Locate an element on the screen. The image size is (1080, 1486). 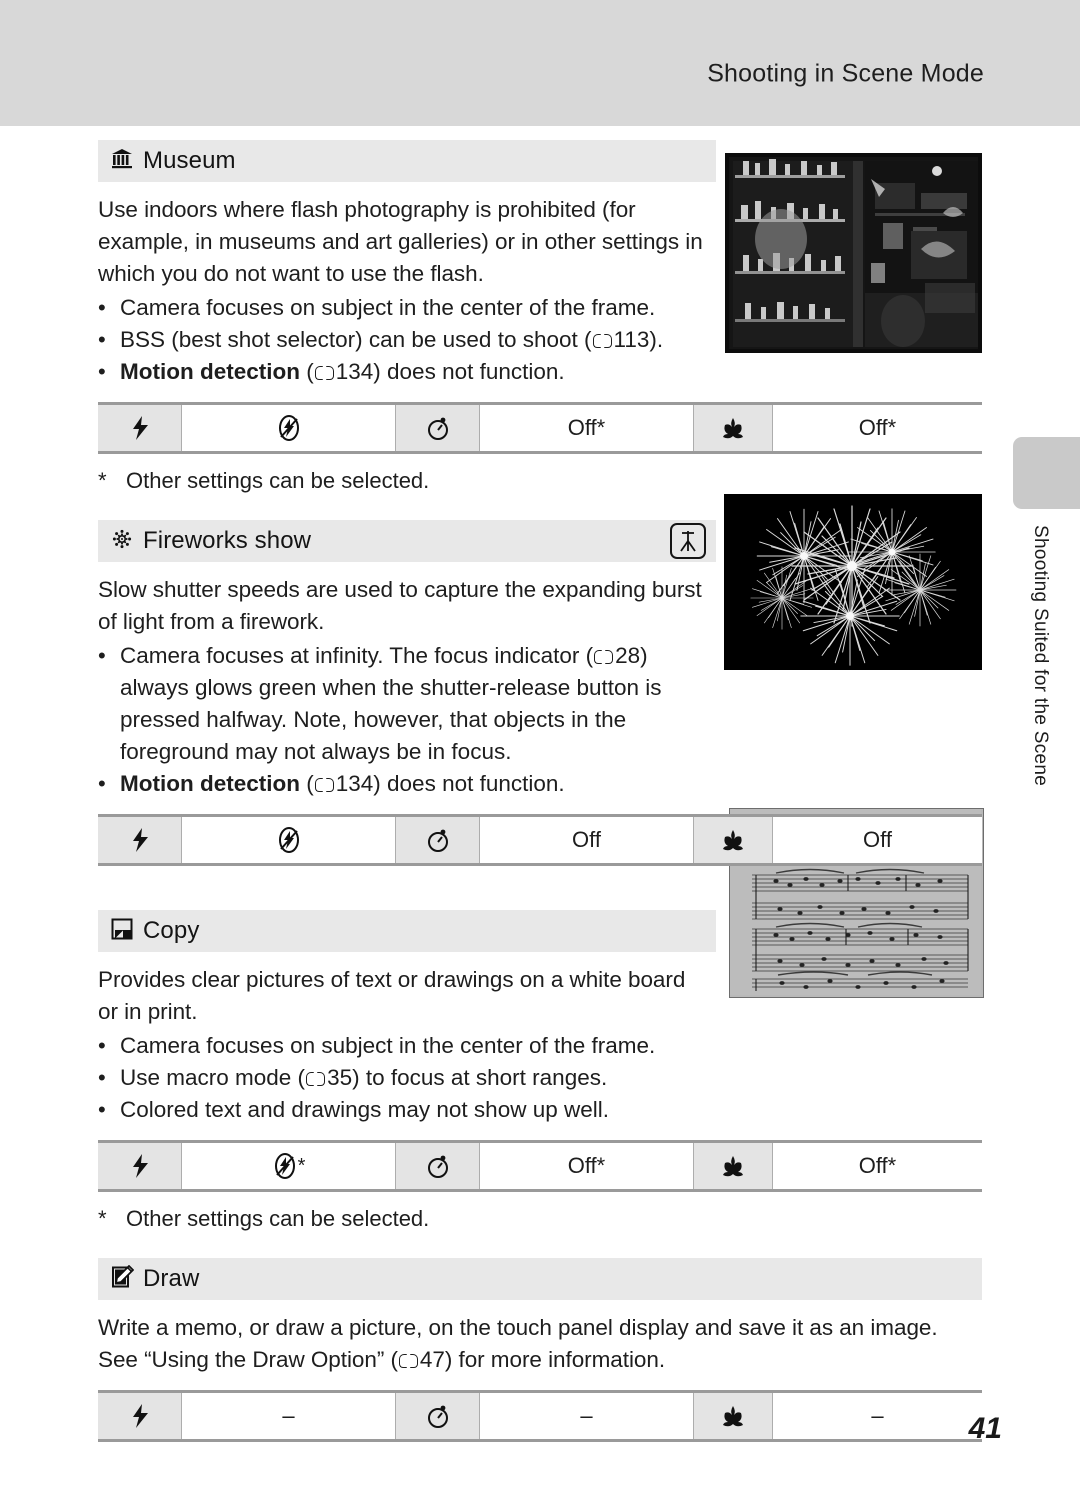
flash-value-asterisk: * is located at coordinates (301, 1165).